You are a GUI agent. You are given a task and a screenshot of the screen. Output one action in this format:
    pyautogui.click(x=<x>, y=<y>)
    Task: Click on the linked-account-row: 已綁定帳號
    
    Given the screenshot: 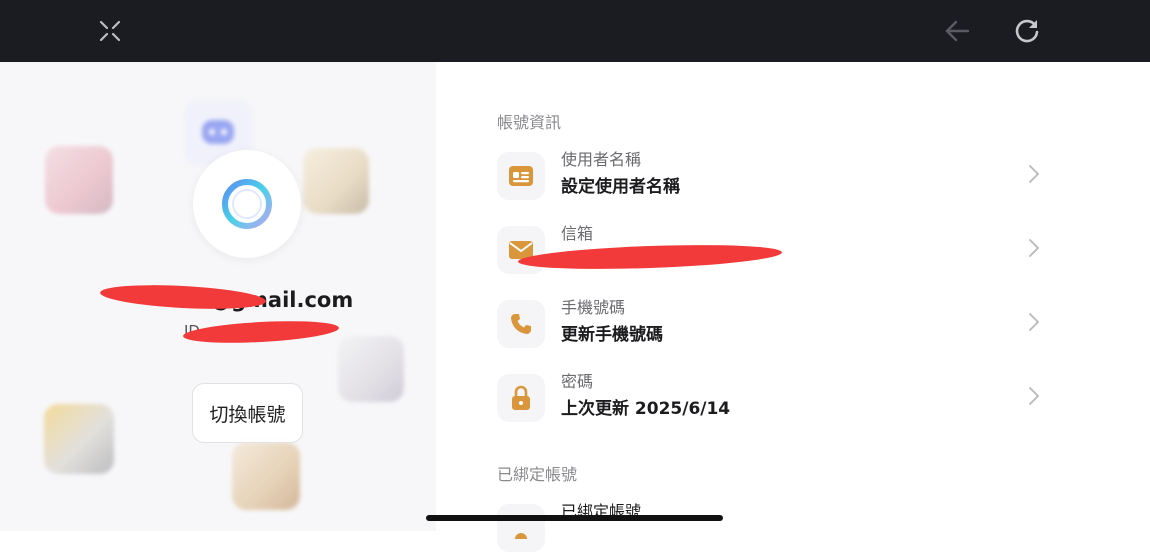 What is the action you would take?
    pyautogui.click(x=797, y=528)
    